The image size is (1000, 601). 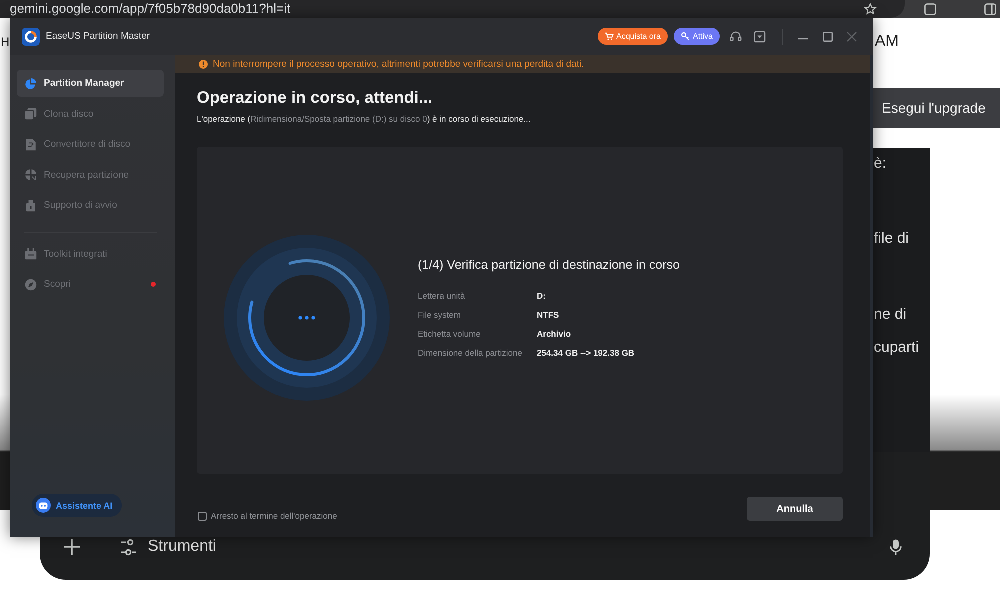 What do you see at coordinates (31, 284) in the screenshot?
I see `compass-icon` at bounding box center [31, 284].